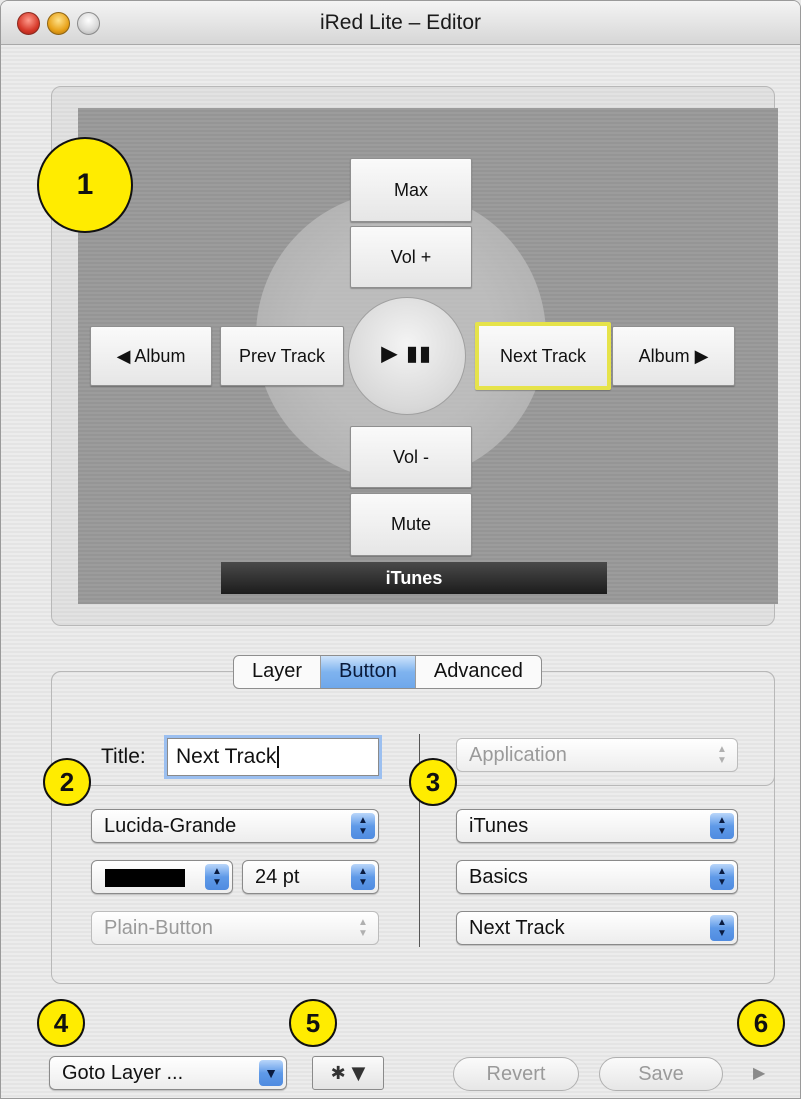 The width and height of the screenshot is (801, 1099). I want to click on window-title: iRed Lite – Editor, so click(400, 22).